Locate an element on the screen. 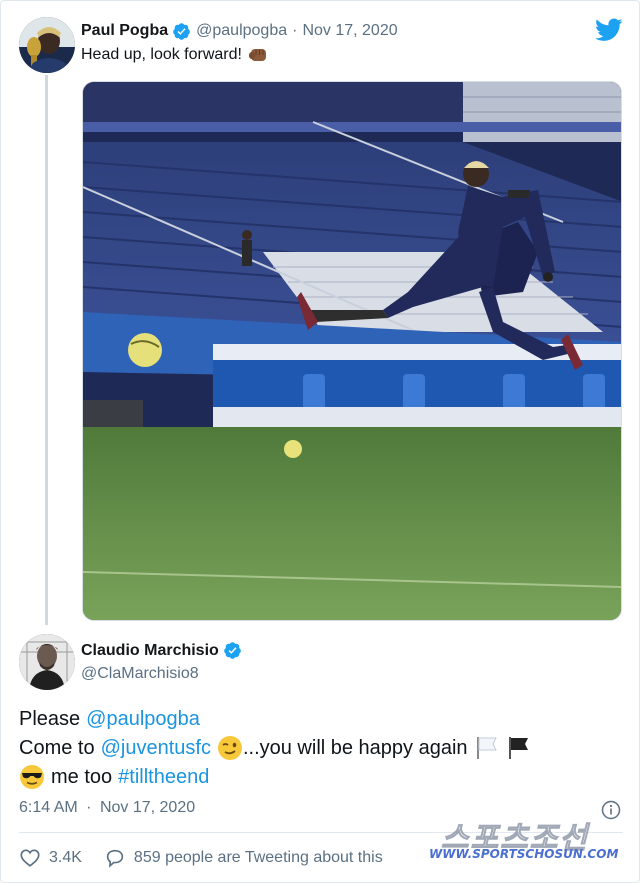 Image resolution: width=640 pixels, height=883 pixels. tweet-text-come-to: Come to is located at coordinates (57, 748).